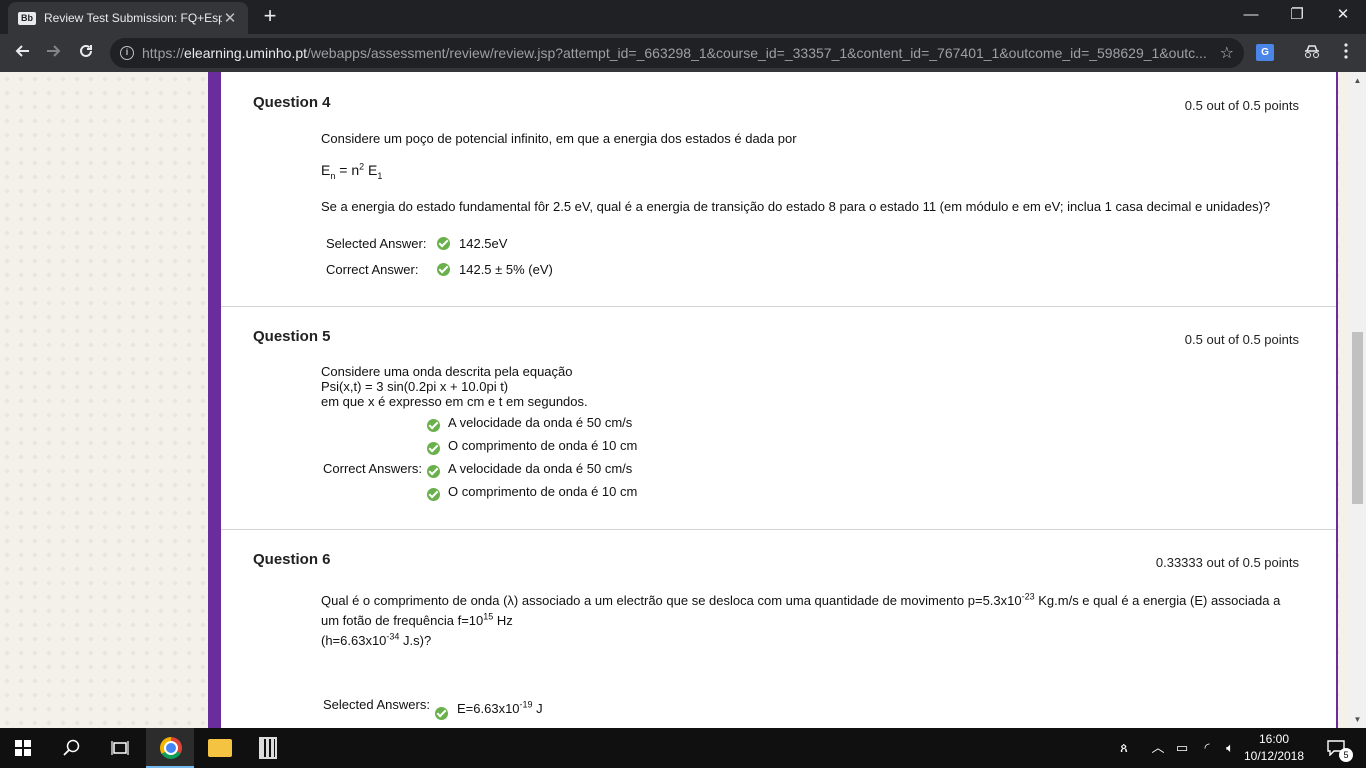  What do you see at coordinates (1207, 748) in the screenshot?
I see `wifi-icon: ◜` at bounding box center [1207, 748].